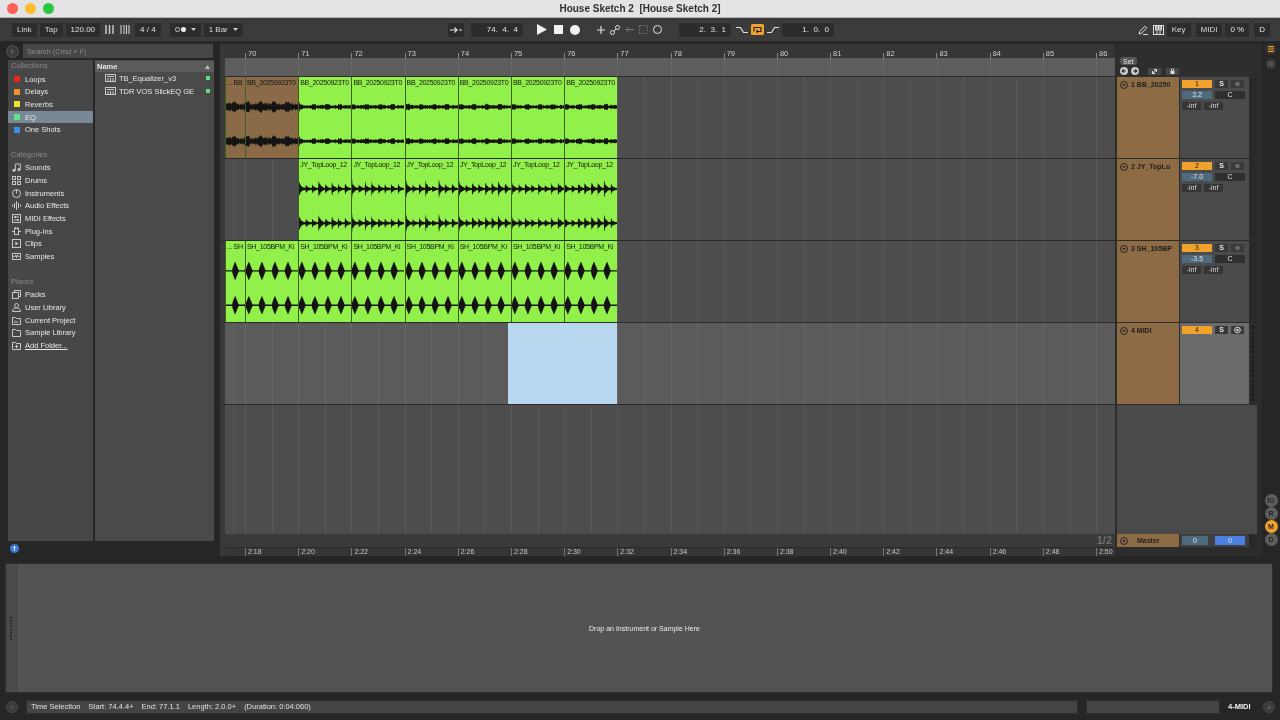 This screenshot has width=1280, height=720. I want to click on ring-dot-icon, so click(1237, 330).